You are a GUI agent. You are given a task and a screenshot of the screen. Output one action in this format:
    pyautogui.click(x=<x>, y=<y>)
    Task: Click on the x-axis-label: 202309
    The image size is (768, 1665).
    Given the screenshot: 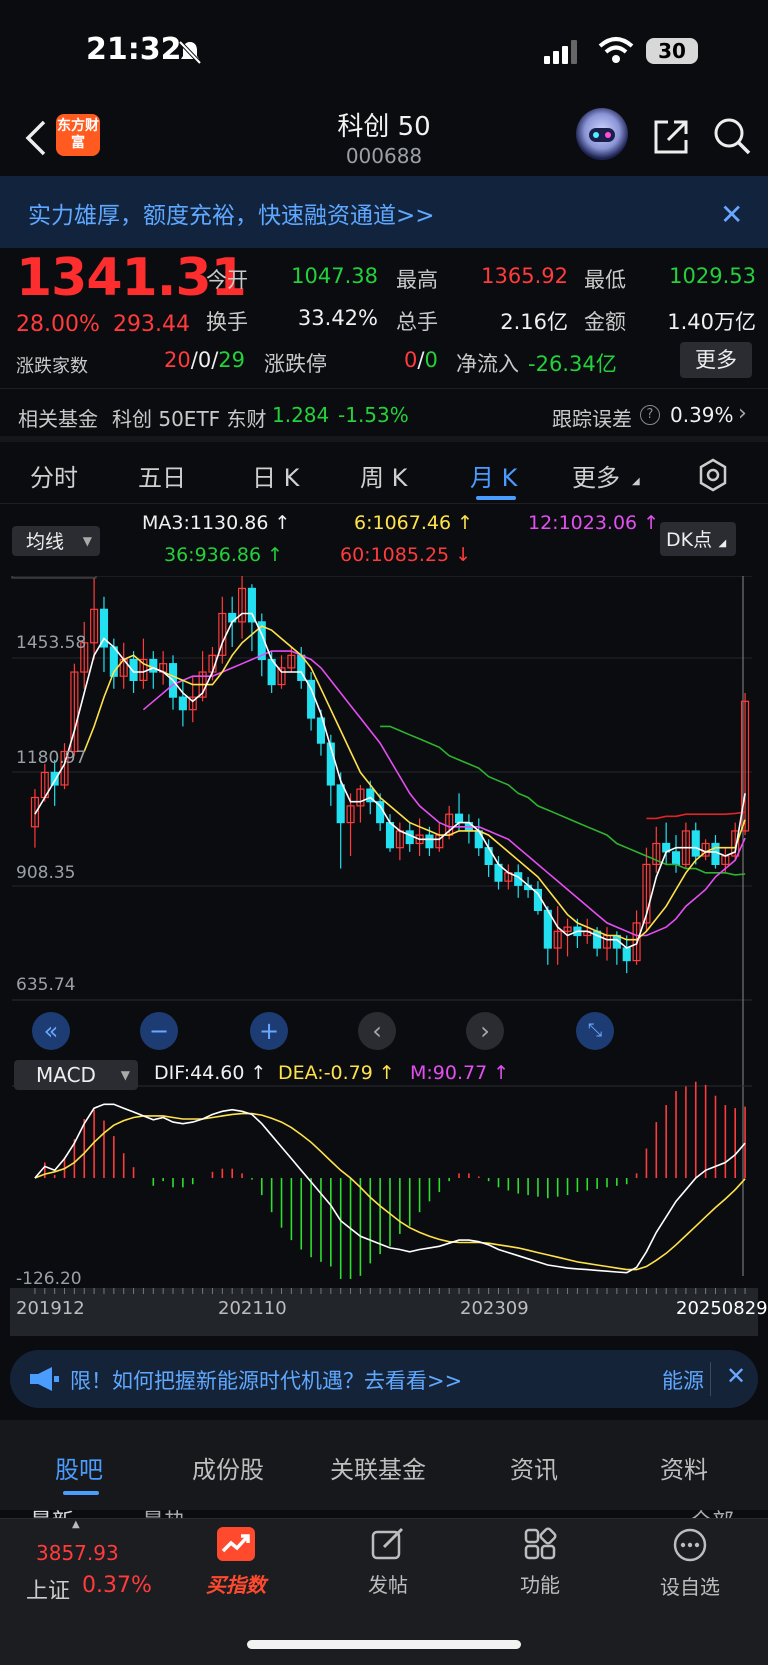 What is the action you would take?
    pyautogui.click(x=494, y=1308)
    